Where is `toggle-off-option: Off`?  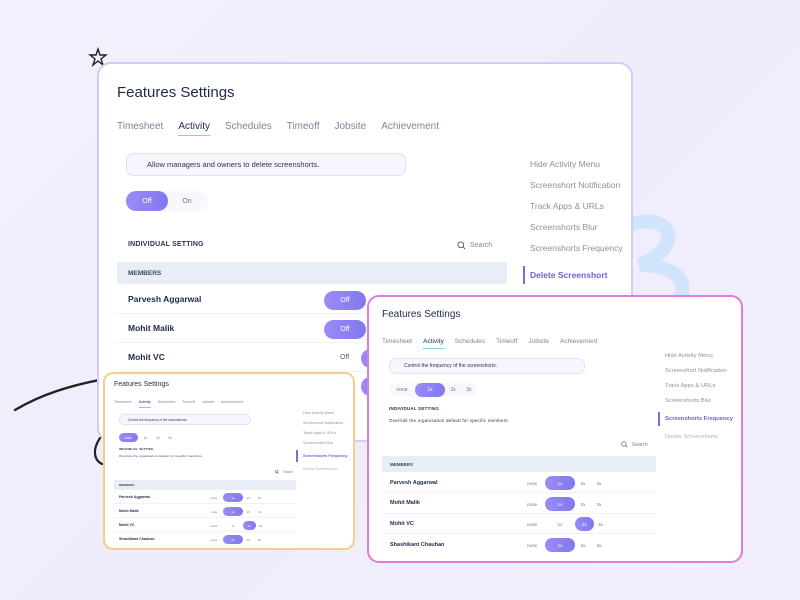
toggle-off-option: Off is located at coordinates (147, 201).